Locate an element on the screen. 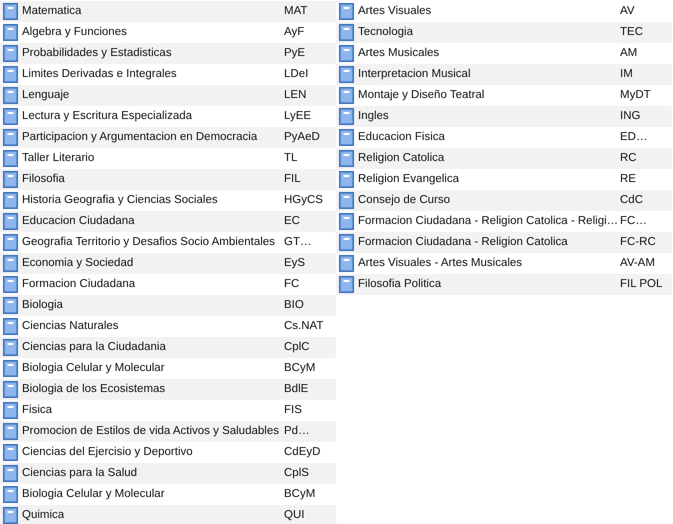 The width and height of the screenshot is (673, 524). subject-code: EyS is located at coordinates (295, 263).